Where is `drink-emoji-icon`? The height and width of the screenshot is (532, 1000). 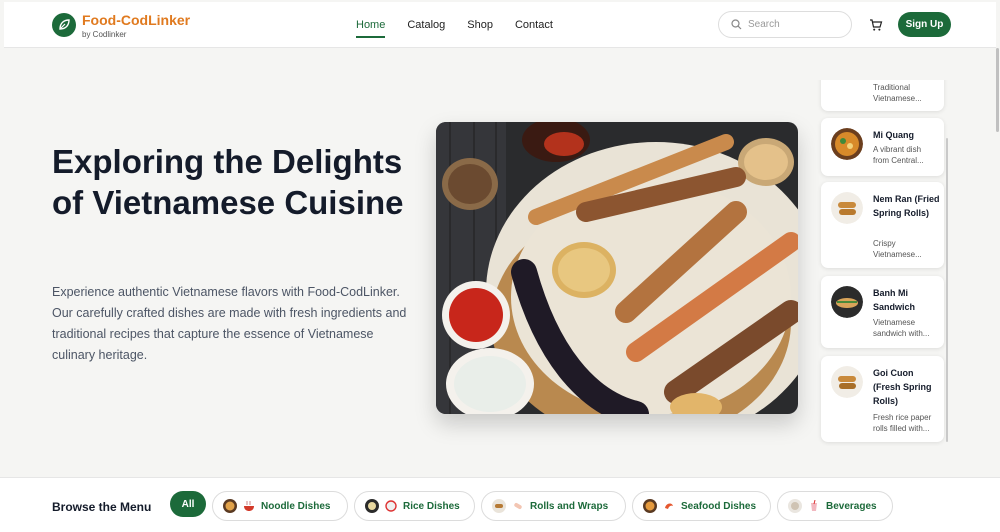 drink-emoji-icon is located at coordinates (814, 505).